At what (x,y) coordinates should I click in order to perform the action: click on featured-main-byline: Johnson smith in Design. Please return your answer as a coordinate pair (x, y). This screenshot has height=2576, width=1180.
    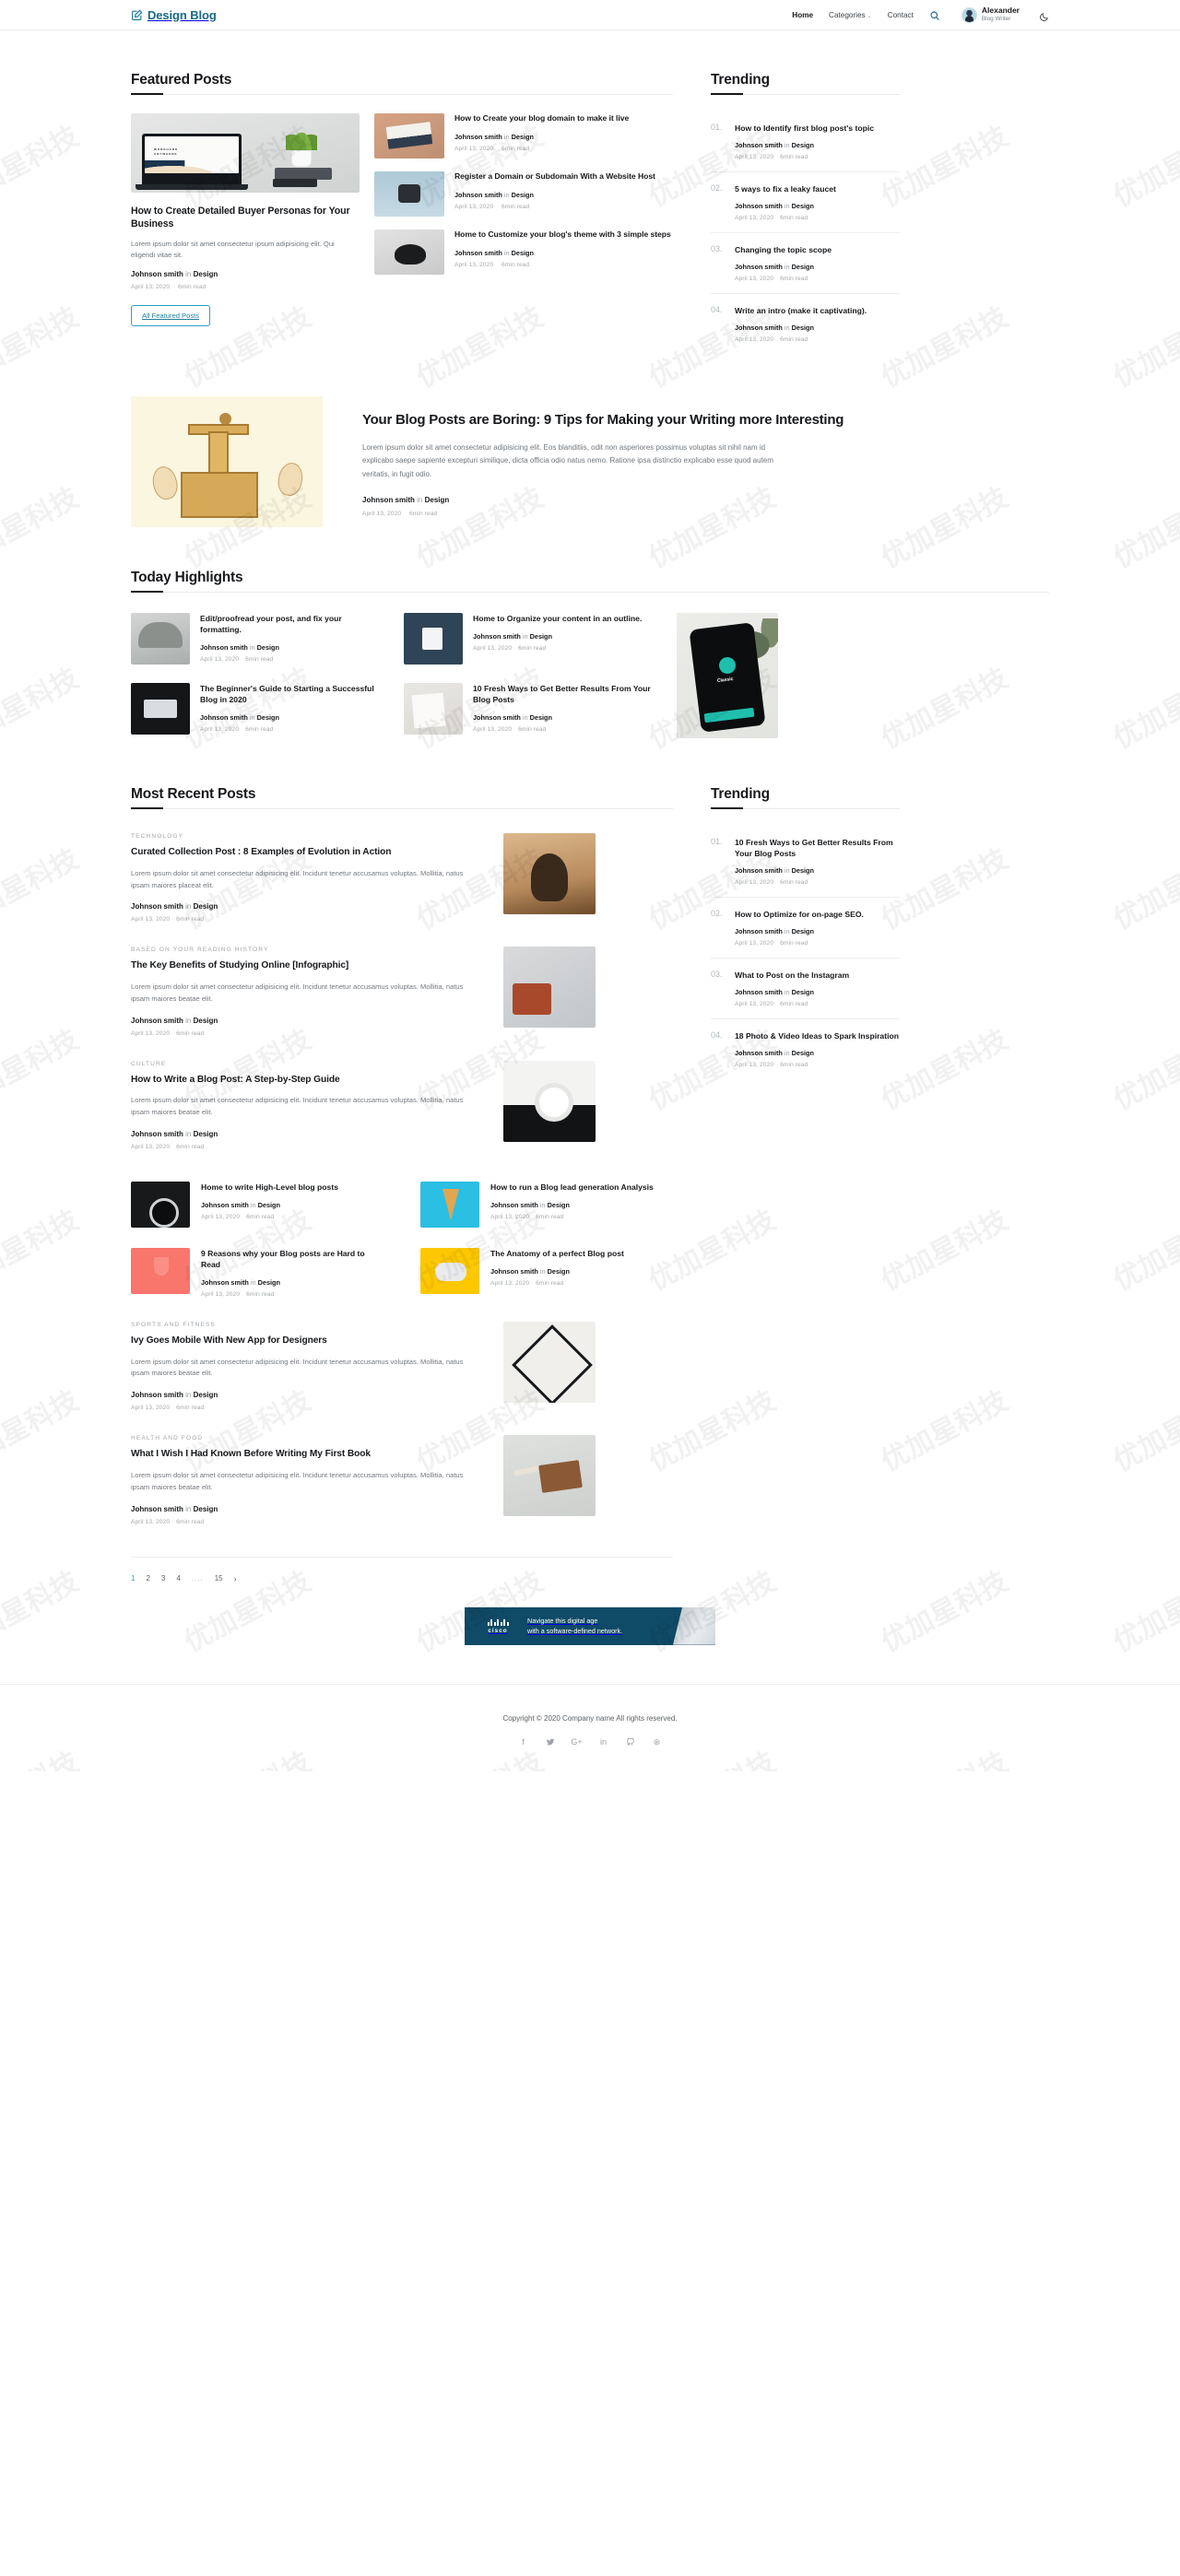
    Looking at the image, I should click on (245, 274).